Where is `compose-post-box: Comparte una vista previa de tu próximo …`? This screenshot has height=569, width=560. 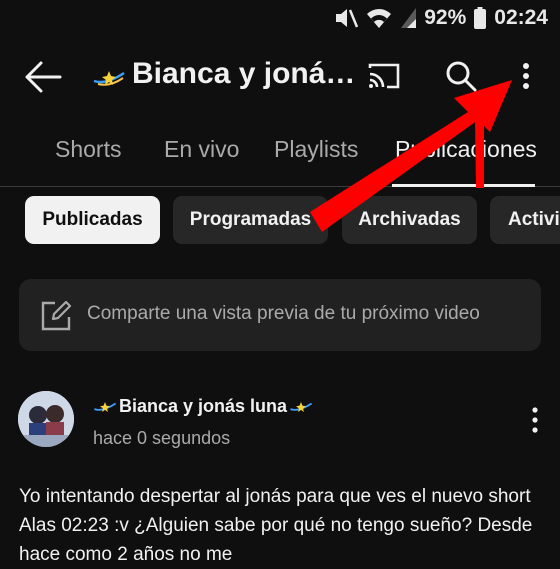 compose-post-box: Comparte una vista previa de tu próximo … is located at coordinates (280, 315).